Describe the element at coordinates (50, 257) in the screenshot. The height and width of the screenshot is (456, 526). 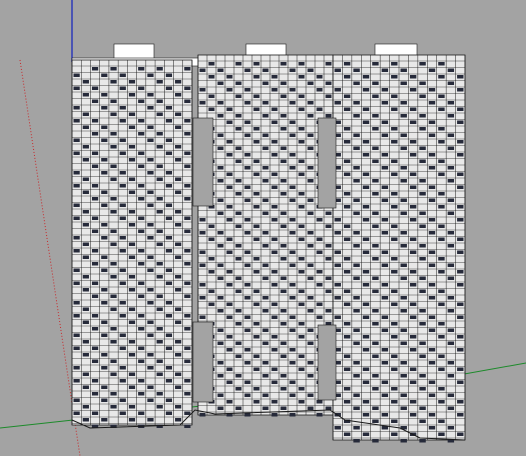
I see `x-axis-red-dotted` at that location.